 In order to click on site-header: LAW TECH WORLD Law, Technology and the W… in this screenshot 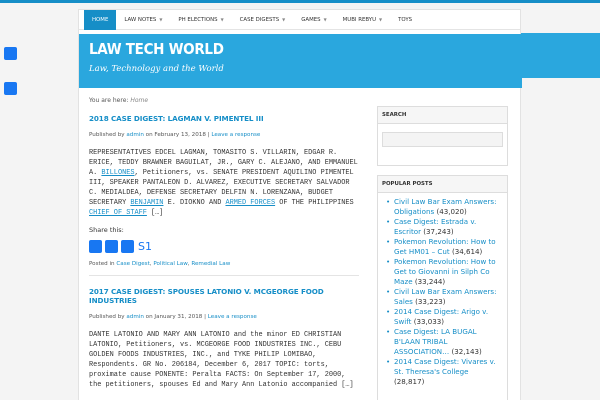, I will do `click(300, 61)`.